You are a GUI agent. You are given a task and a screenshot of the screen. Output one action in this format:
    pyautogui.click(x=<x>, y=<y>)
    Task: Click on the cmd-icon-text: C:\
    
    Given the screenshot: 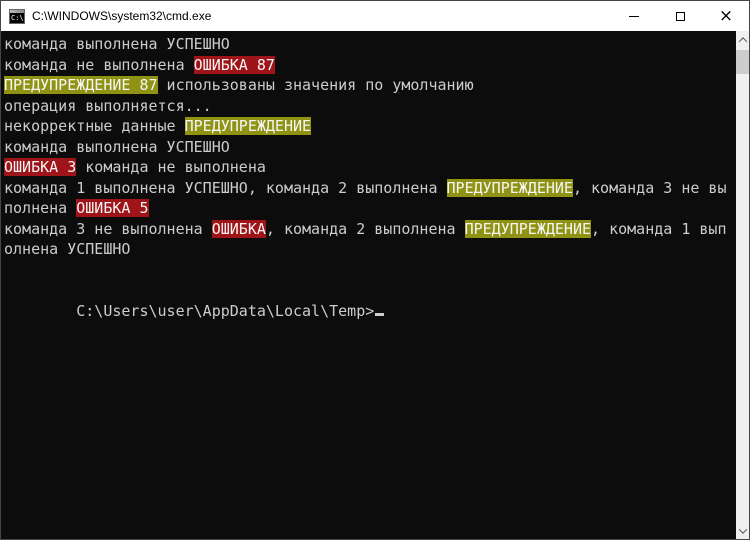 What is the action you would take?
    pyautogui.click(x=17, y=17)
    